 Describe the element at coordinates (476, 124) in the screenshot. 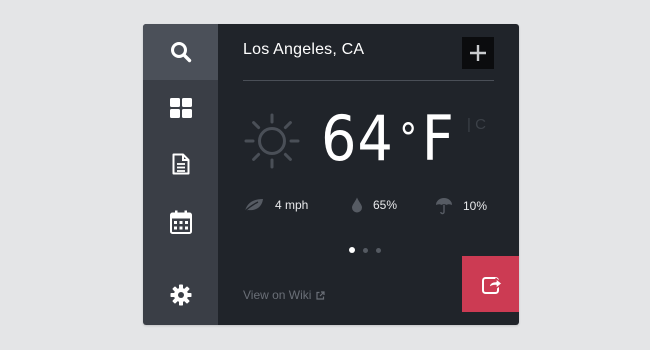

I see `celsius-toggle: | C` at that location.